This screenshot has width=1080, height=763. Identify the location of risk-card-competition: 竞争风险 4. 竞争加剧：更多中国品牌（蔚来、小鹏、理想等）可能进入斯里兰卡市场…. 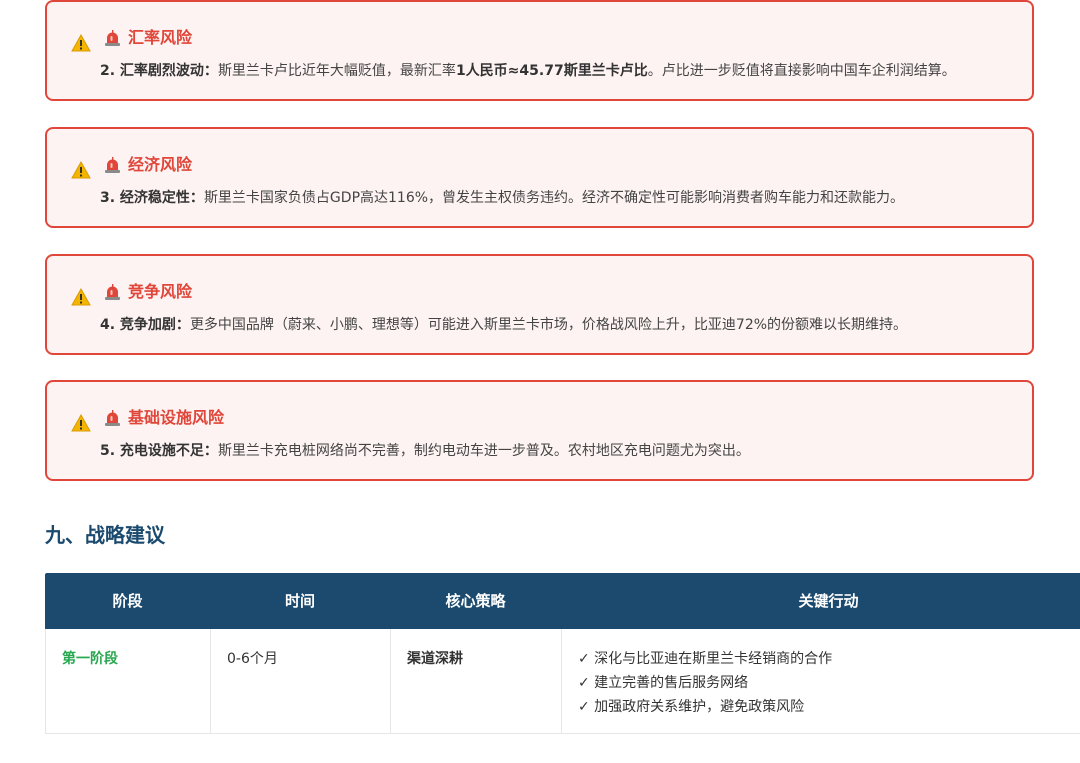
(539, 304).